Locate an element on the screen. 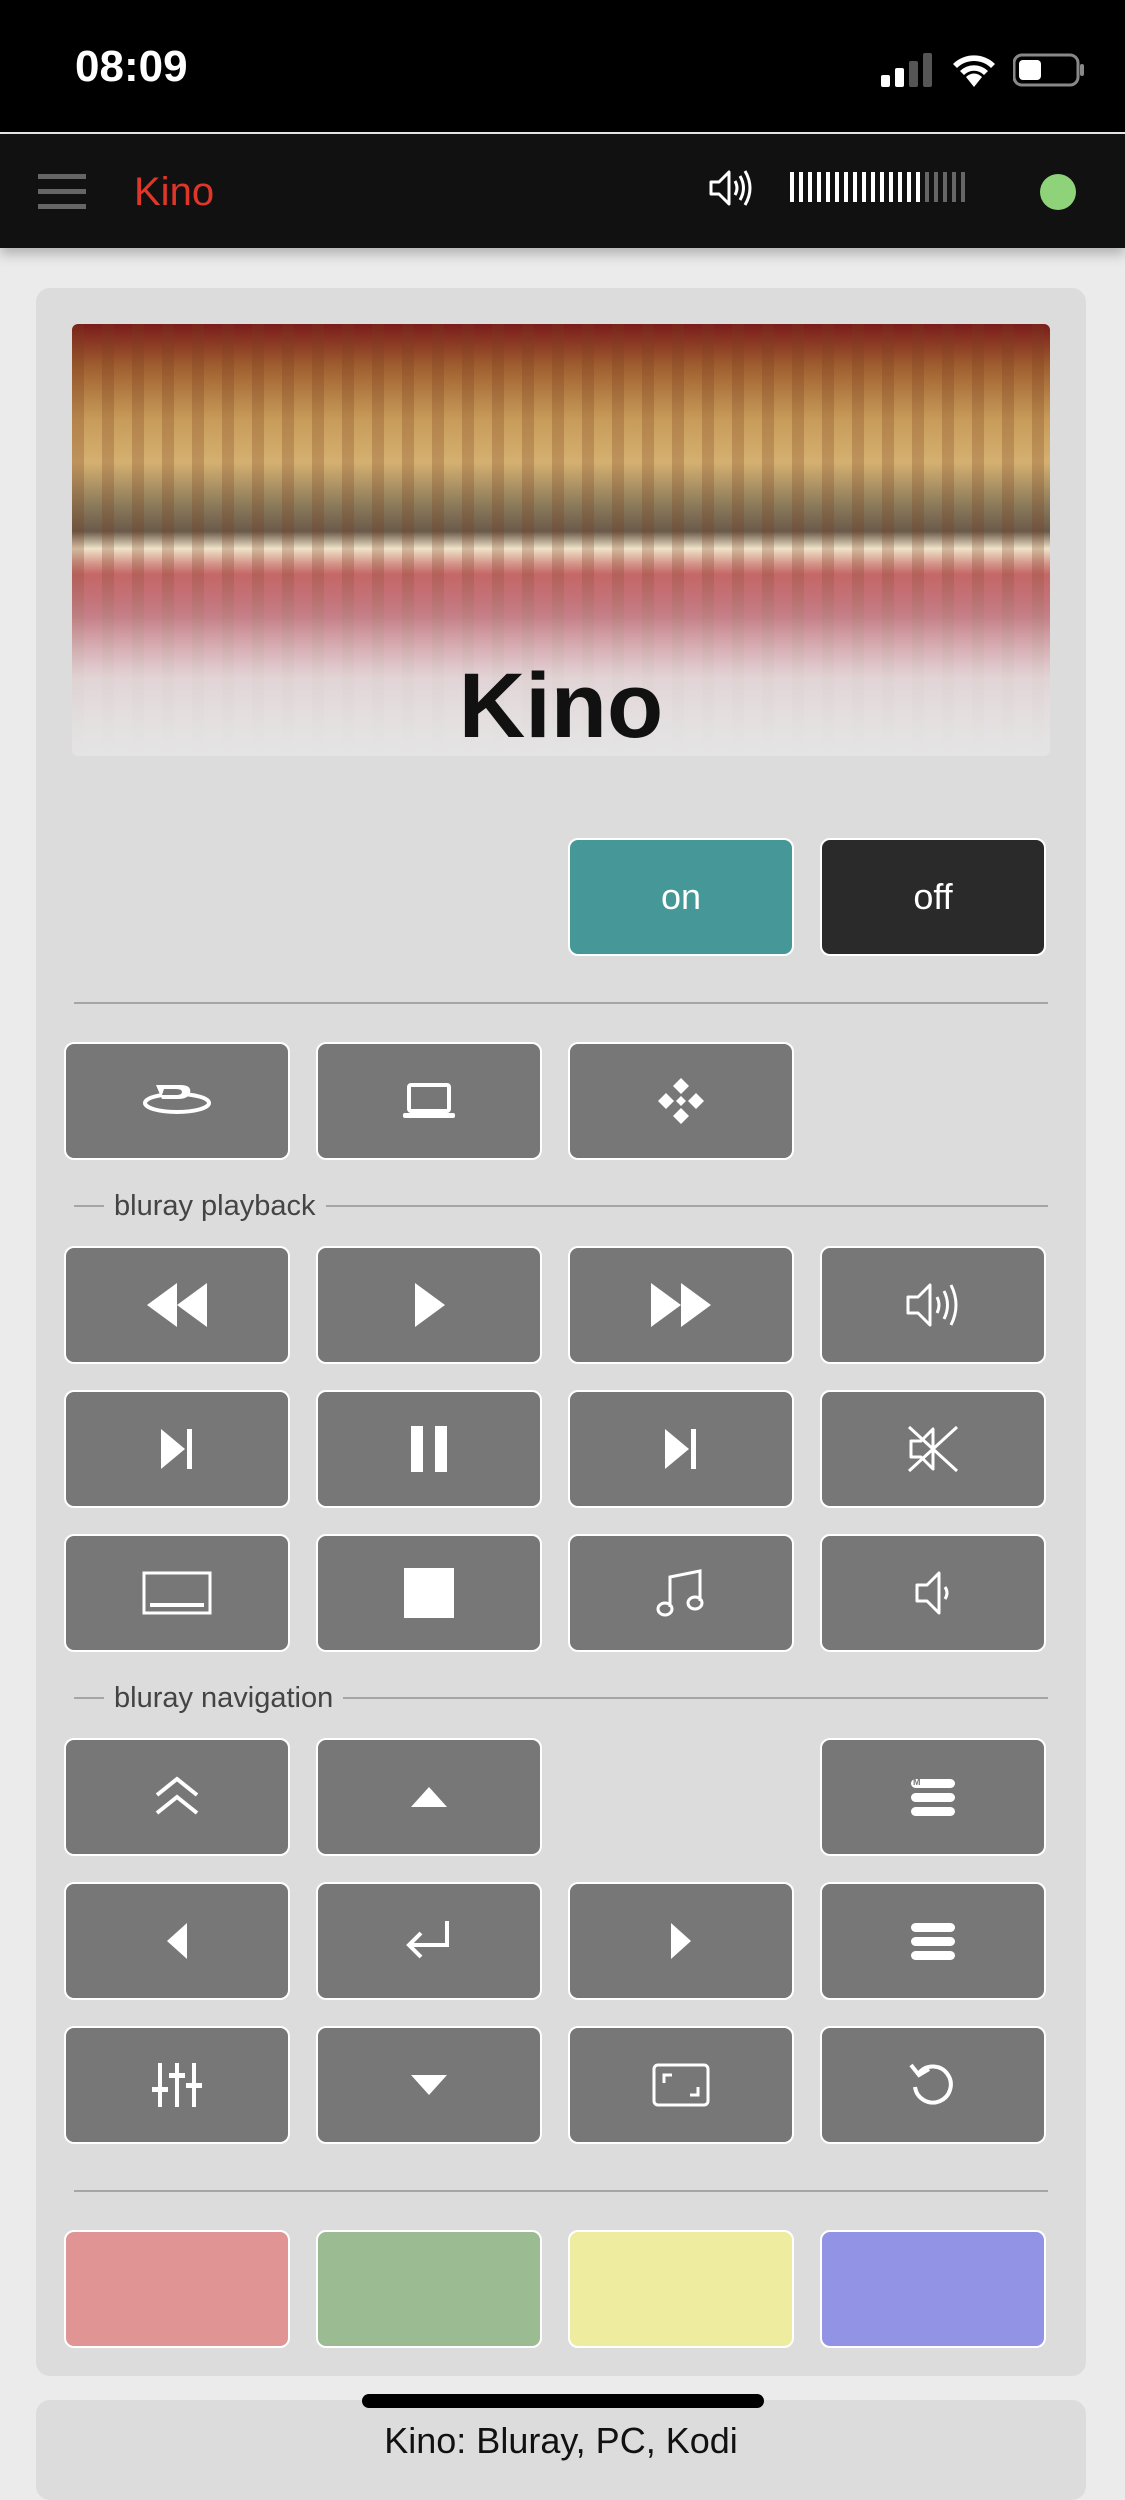  volume-up-icon is located at coordinates (932, 1305).